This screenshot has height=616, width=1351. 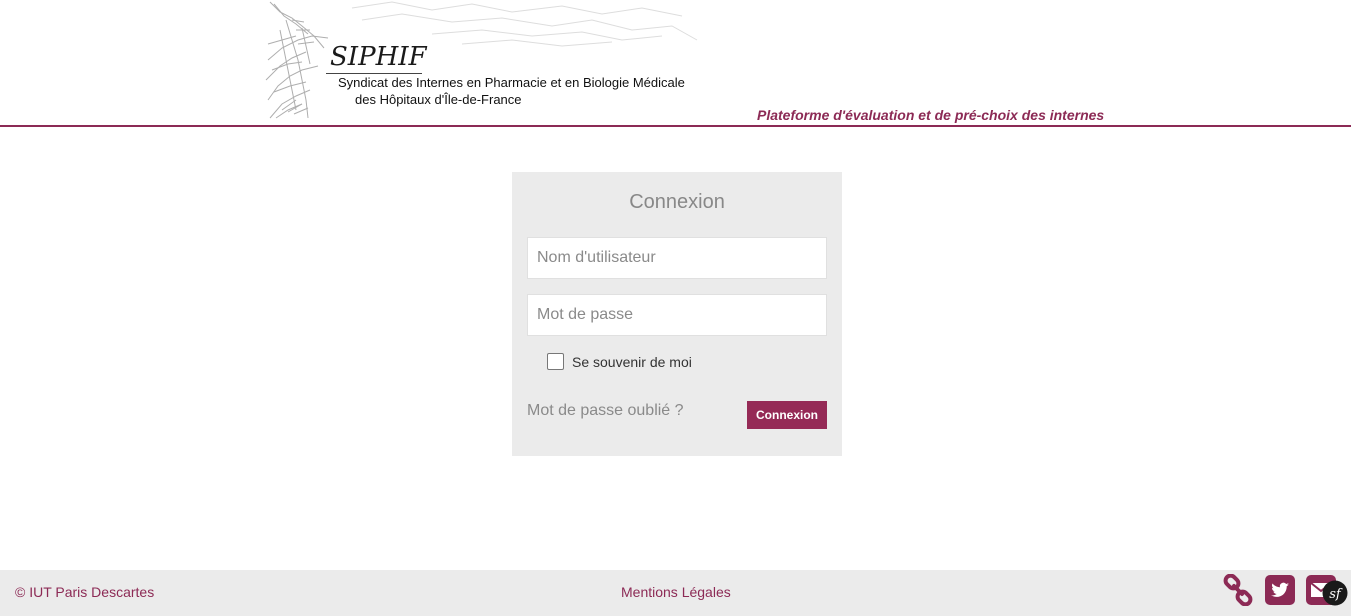 What do you see at coordinates (605, 411) in the screenshot?
I see `forgot-password-link: Mot de passe oublié ?` at bounding box center [605, 411].